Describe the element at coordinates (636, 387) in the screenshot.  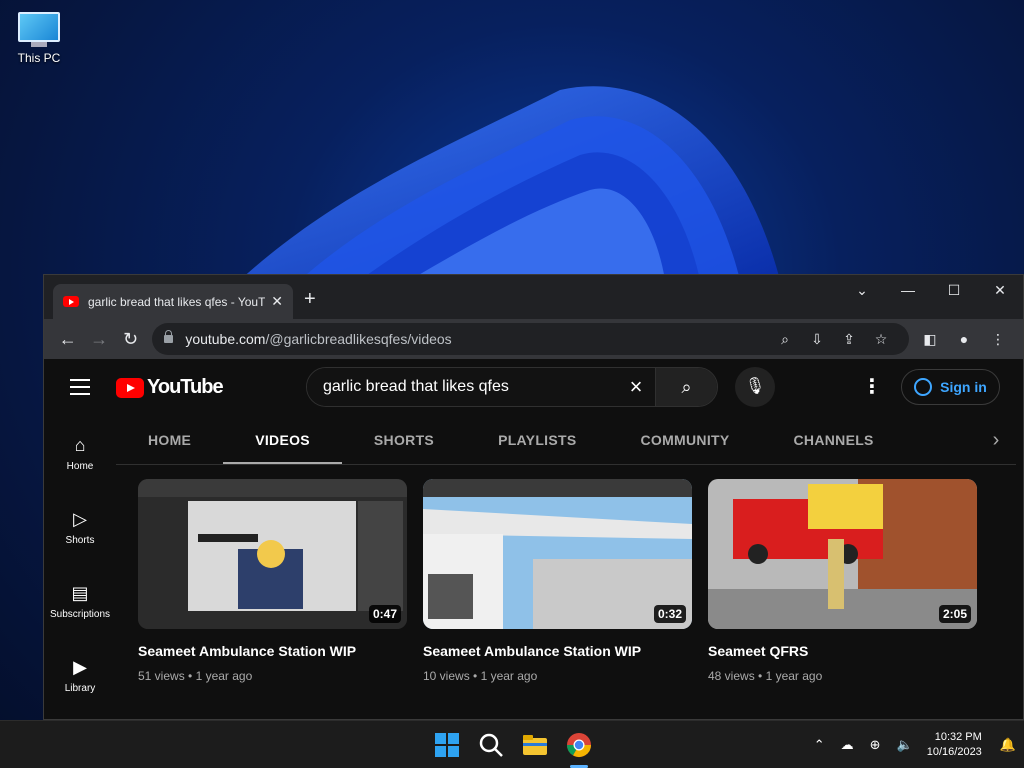
I see `clear-search-icon: ×` at that location.